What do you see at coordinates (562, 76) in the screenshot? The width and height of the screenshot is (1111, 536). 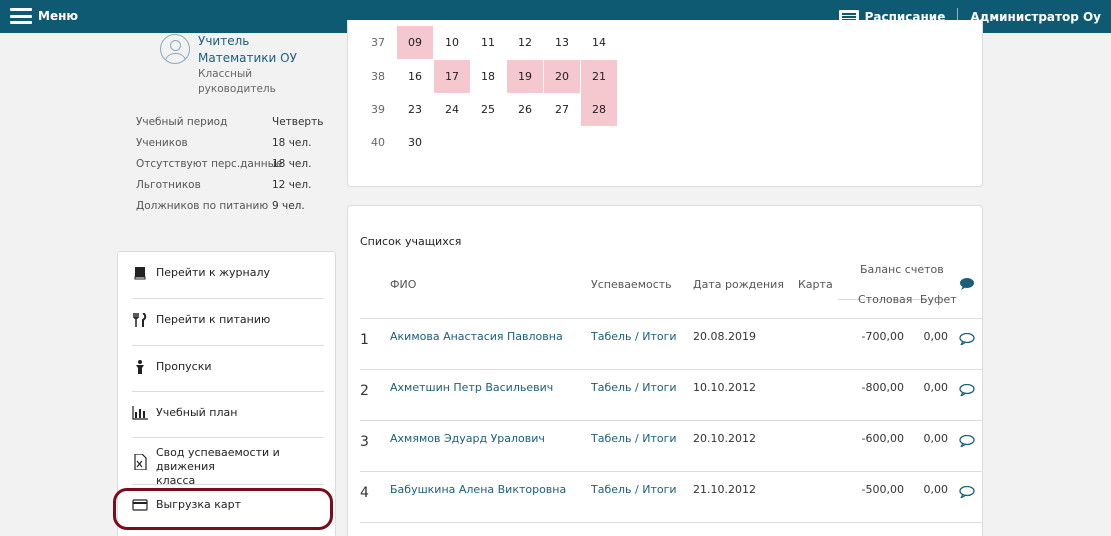 I see `calendar-day-marked: 20` at bounding box center [562, 76].